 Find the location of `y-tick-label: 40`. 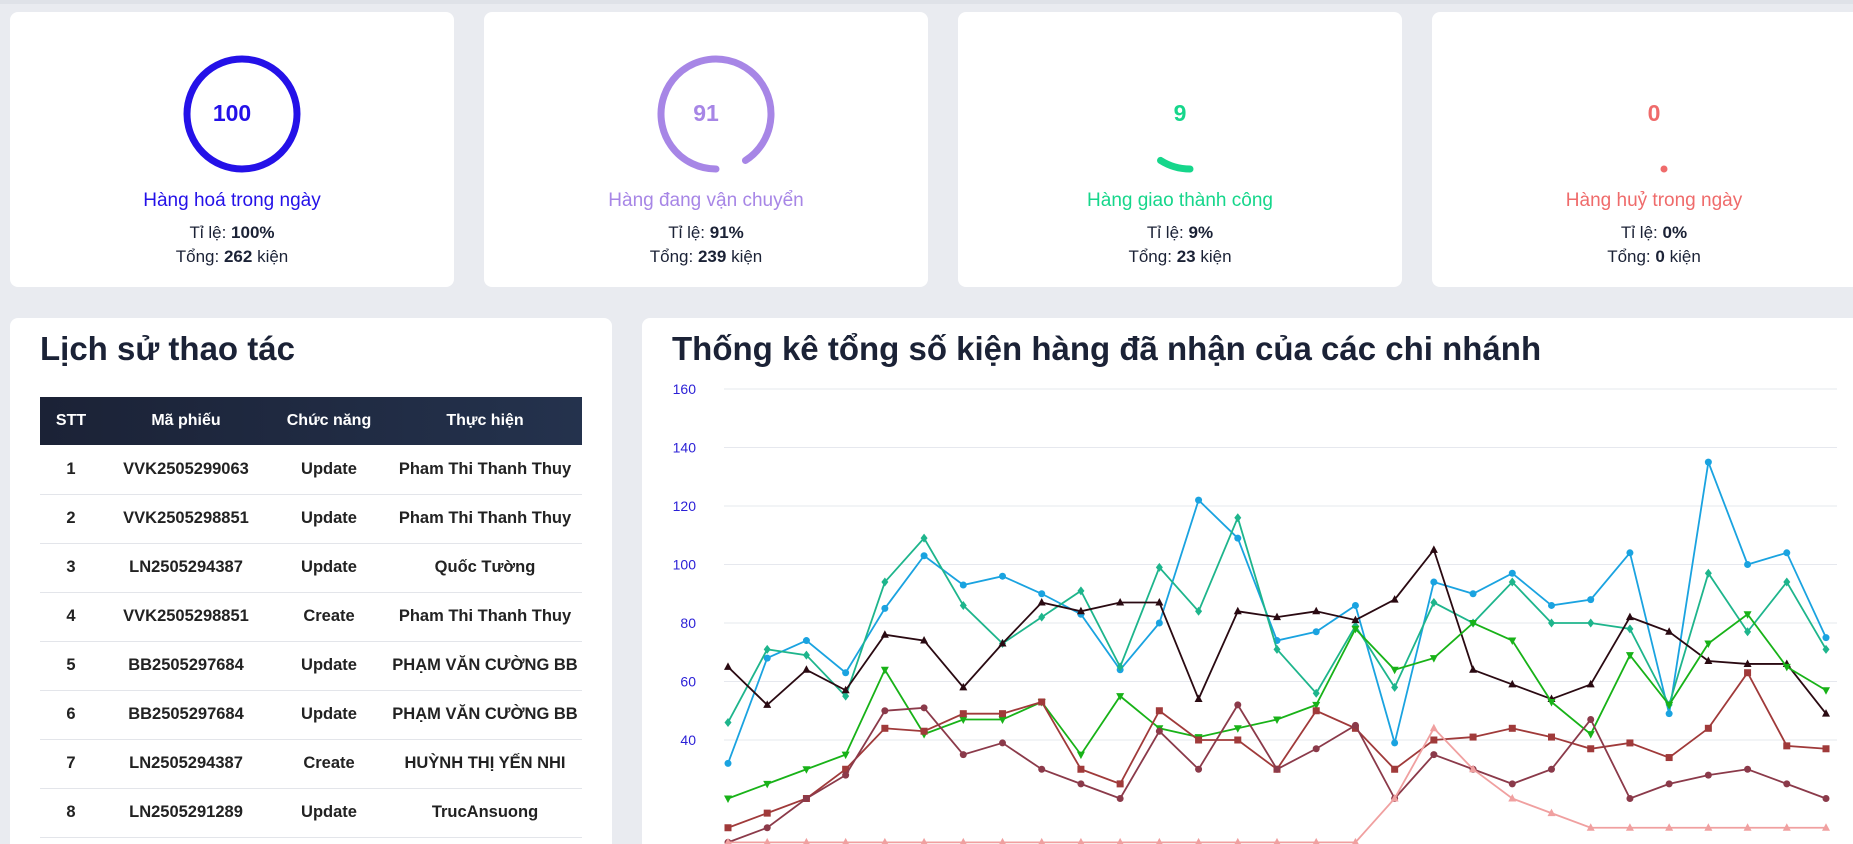

y-tick-label: 40 is located at coordinates (688, 740).